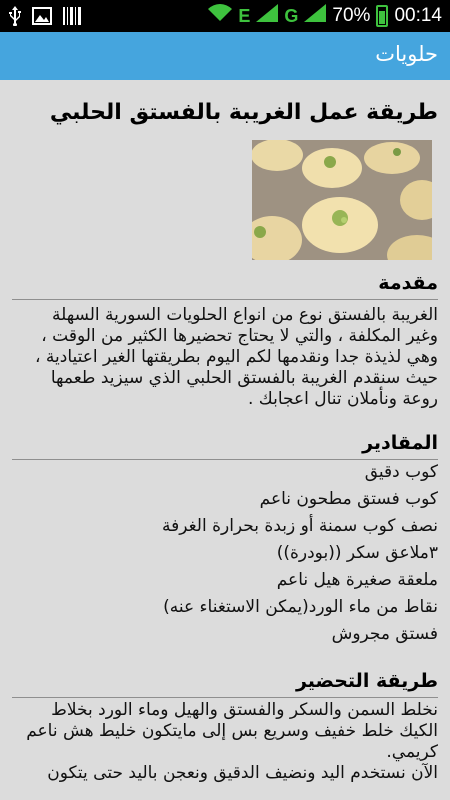  Describe the element at coordinates (220, 16) in the screenshot. I see `wifi-icon` at that location.